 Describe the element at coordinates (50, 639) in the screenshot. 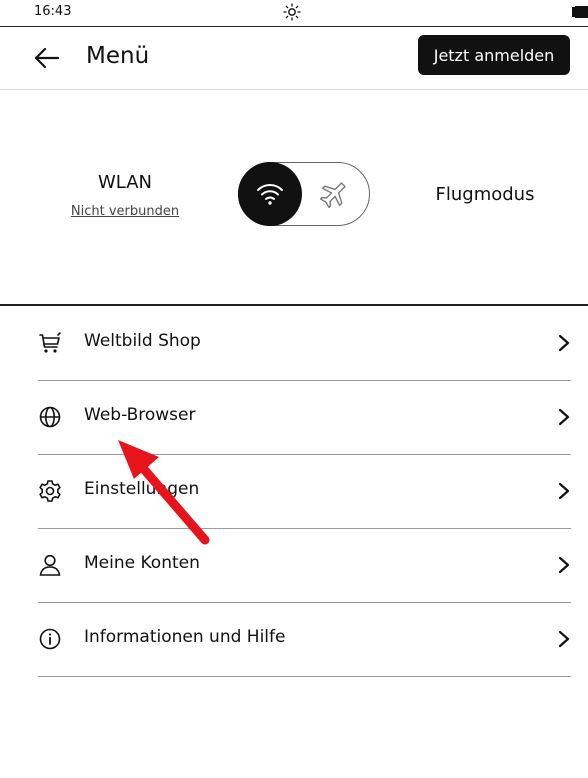

I see `info-icon` at that location.